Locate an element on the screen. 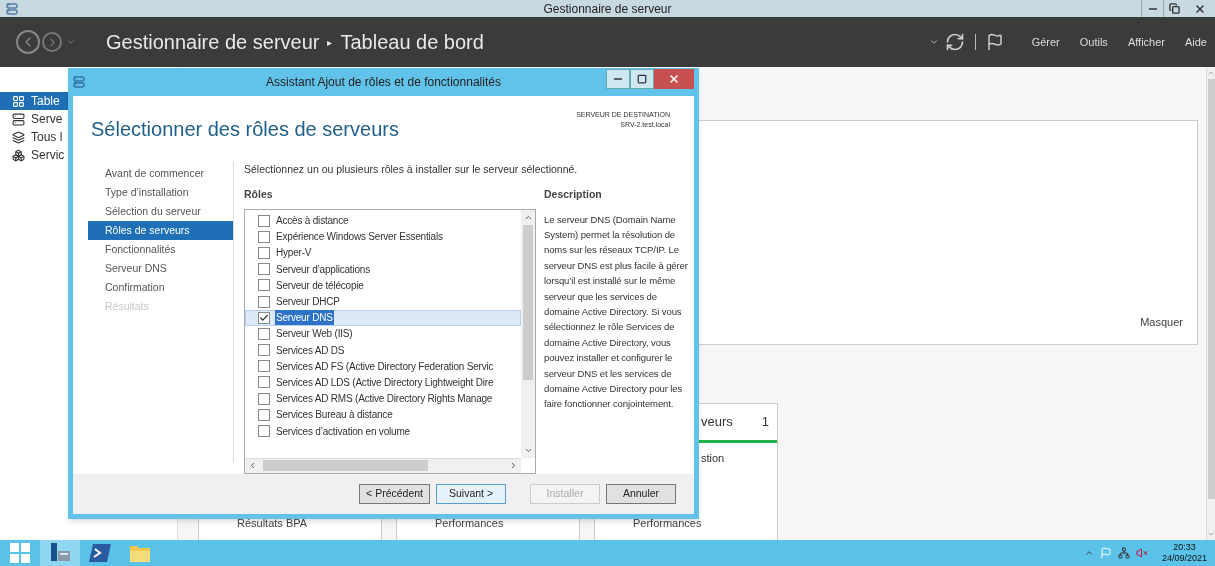 The height and width of the screenshot is (566, 1215). dialog-title: Assistant Ajout de rôles et de fonctionnalités is located at coordinates (383, 82).